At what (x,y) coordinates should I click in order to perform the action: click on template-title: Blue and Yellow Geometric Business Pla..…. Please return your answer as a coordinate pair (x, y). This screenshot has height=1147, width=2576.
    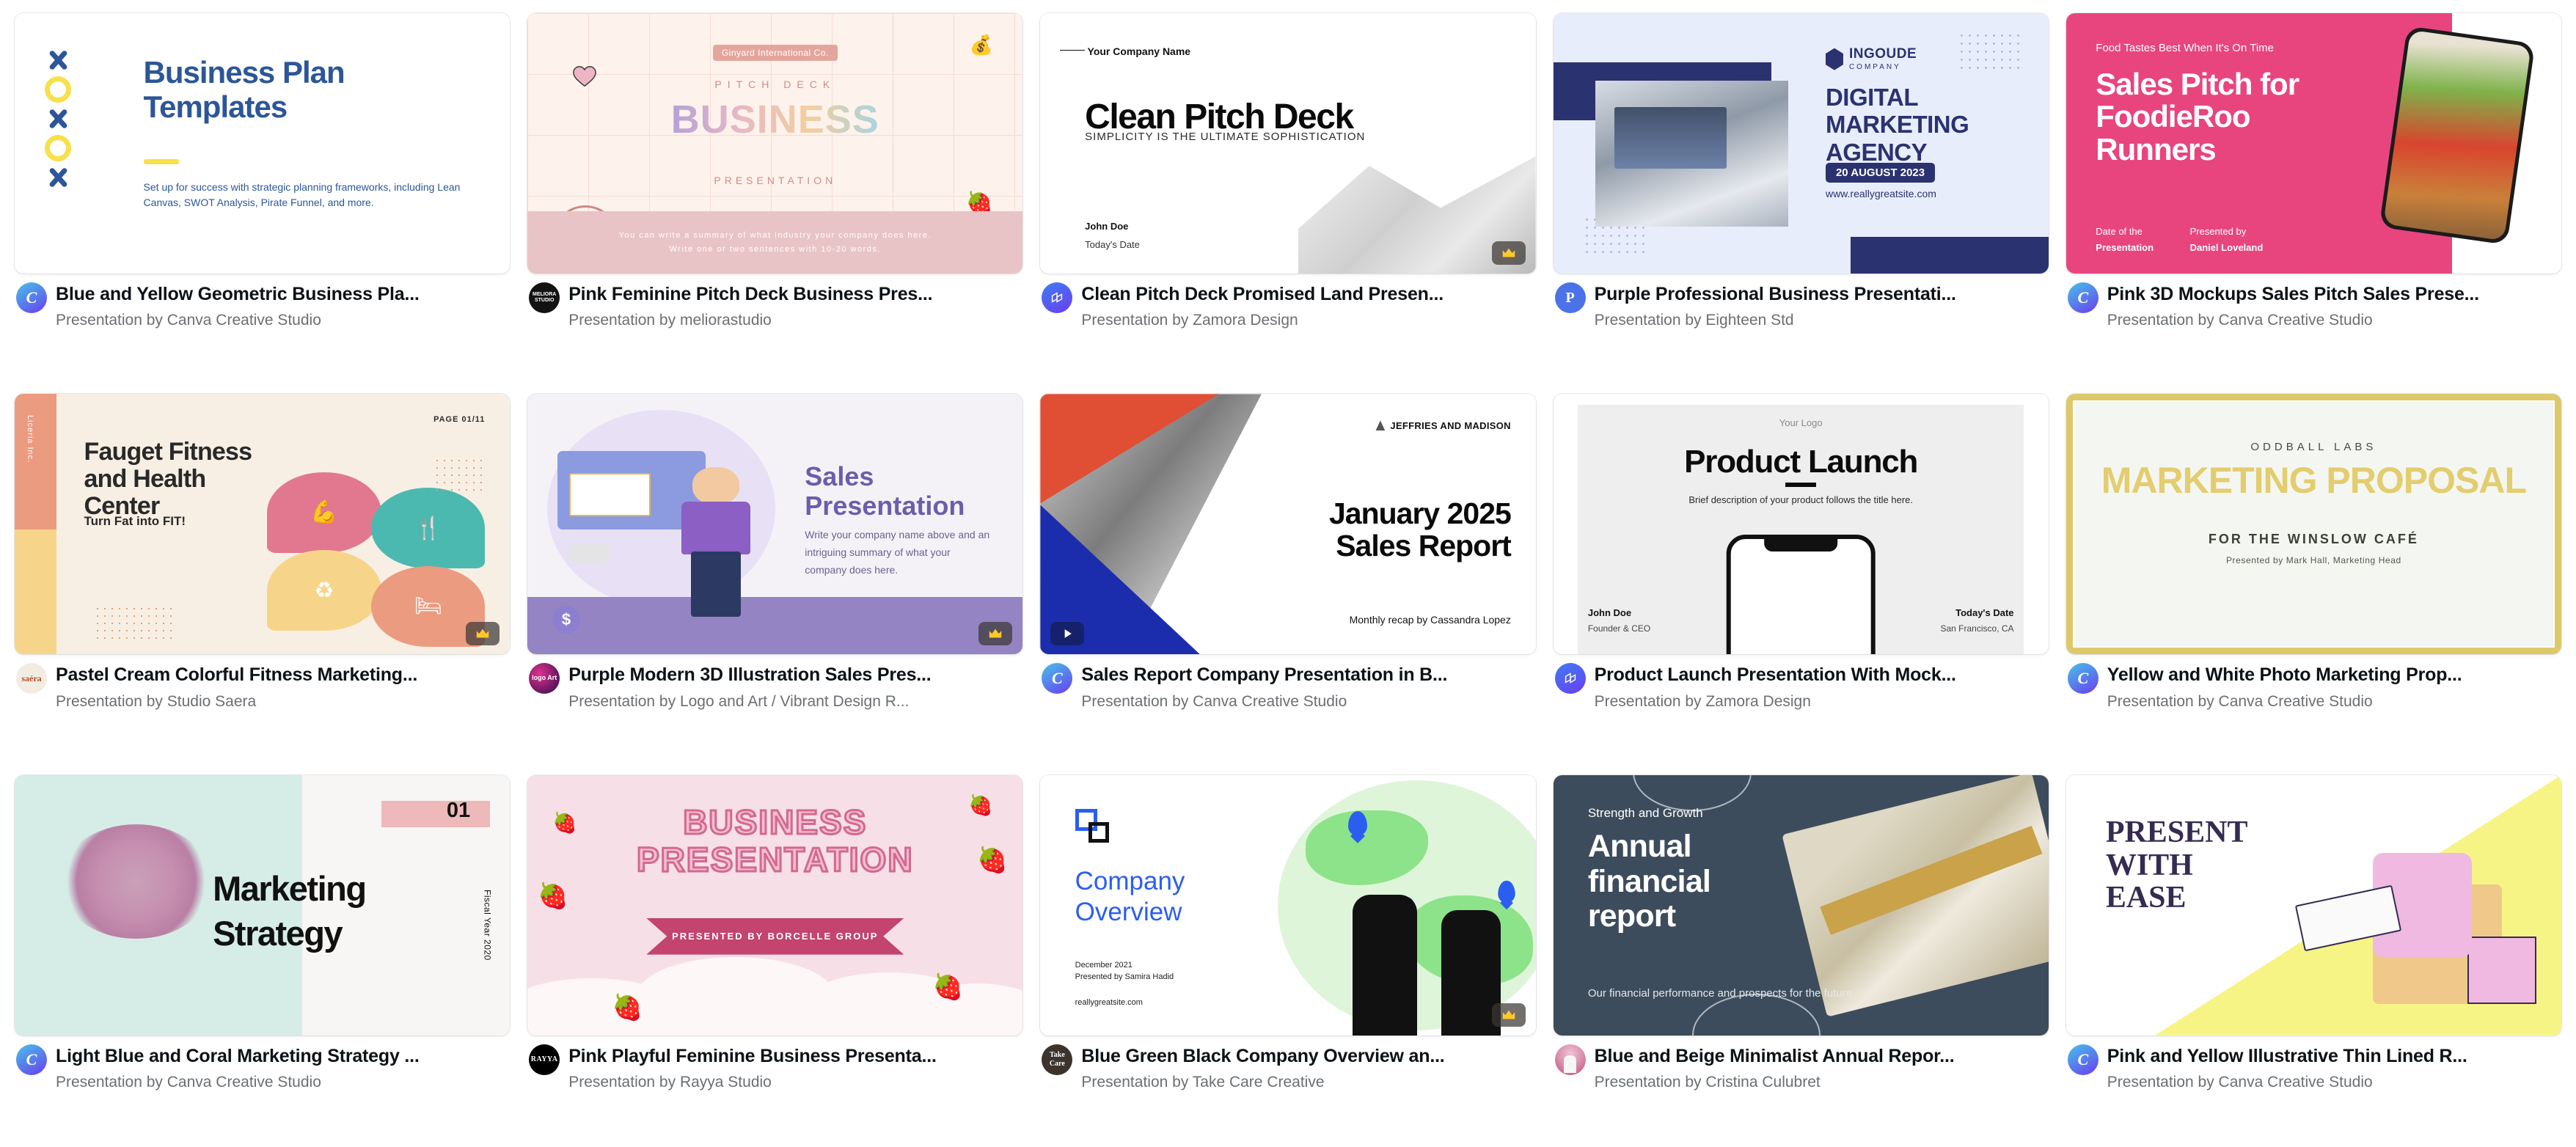
    Looking at the image, I should click on (282, 294).